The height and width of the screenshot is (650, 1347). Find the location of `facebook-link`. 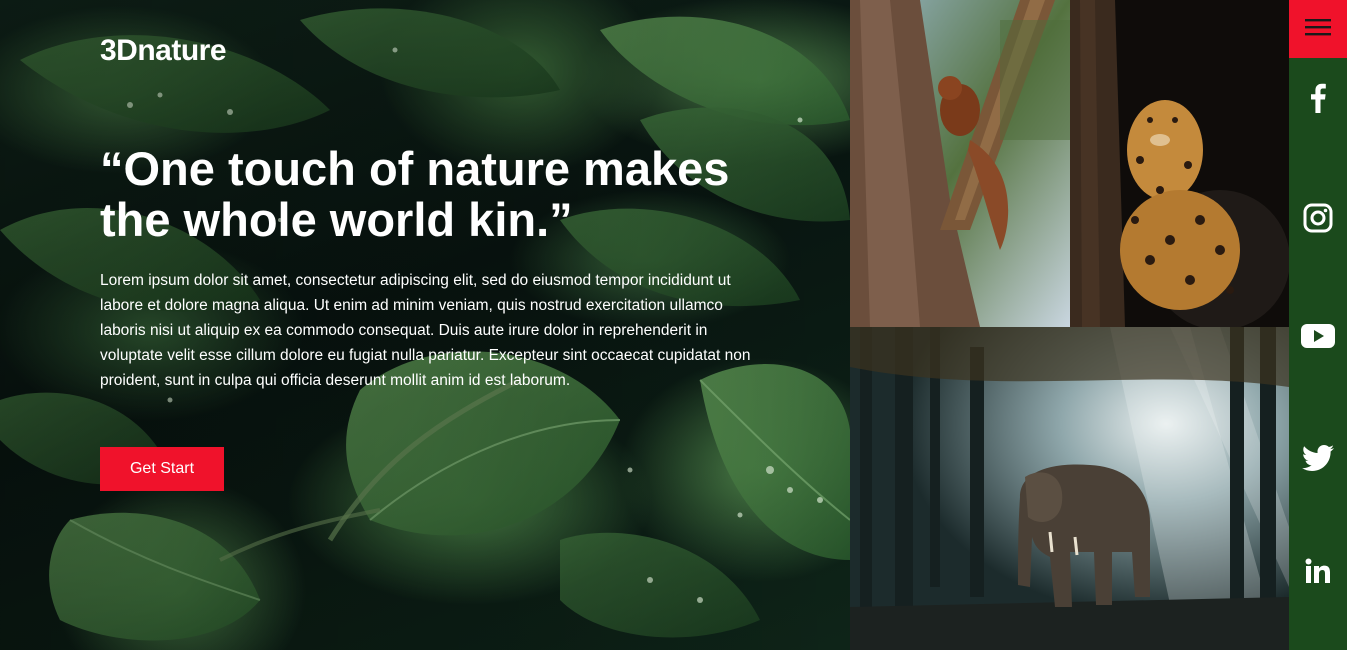

facebook-link is located at coordinates (1318, 100).